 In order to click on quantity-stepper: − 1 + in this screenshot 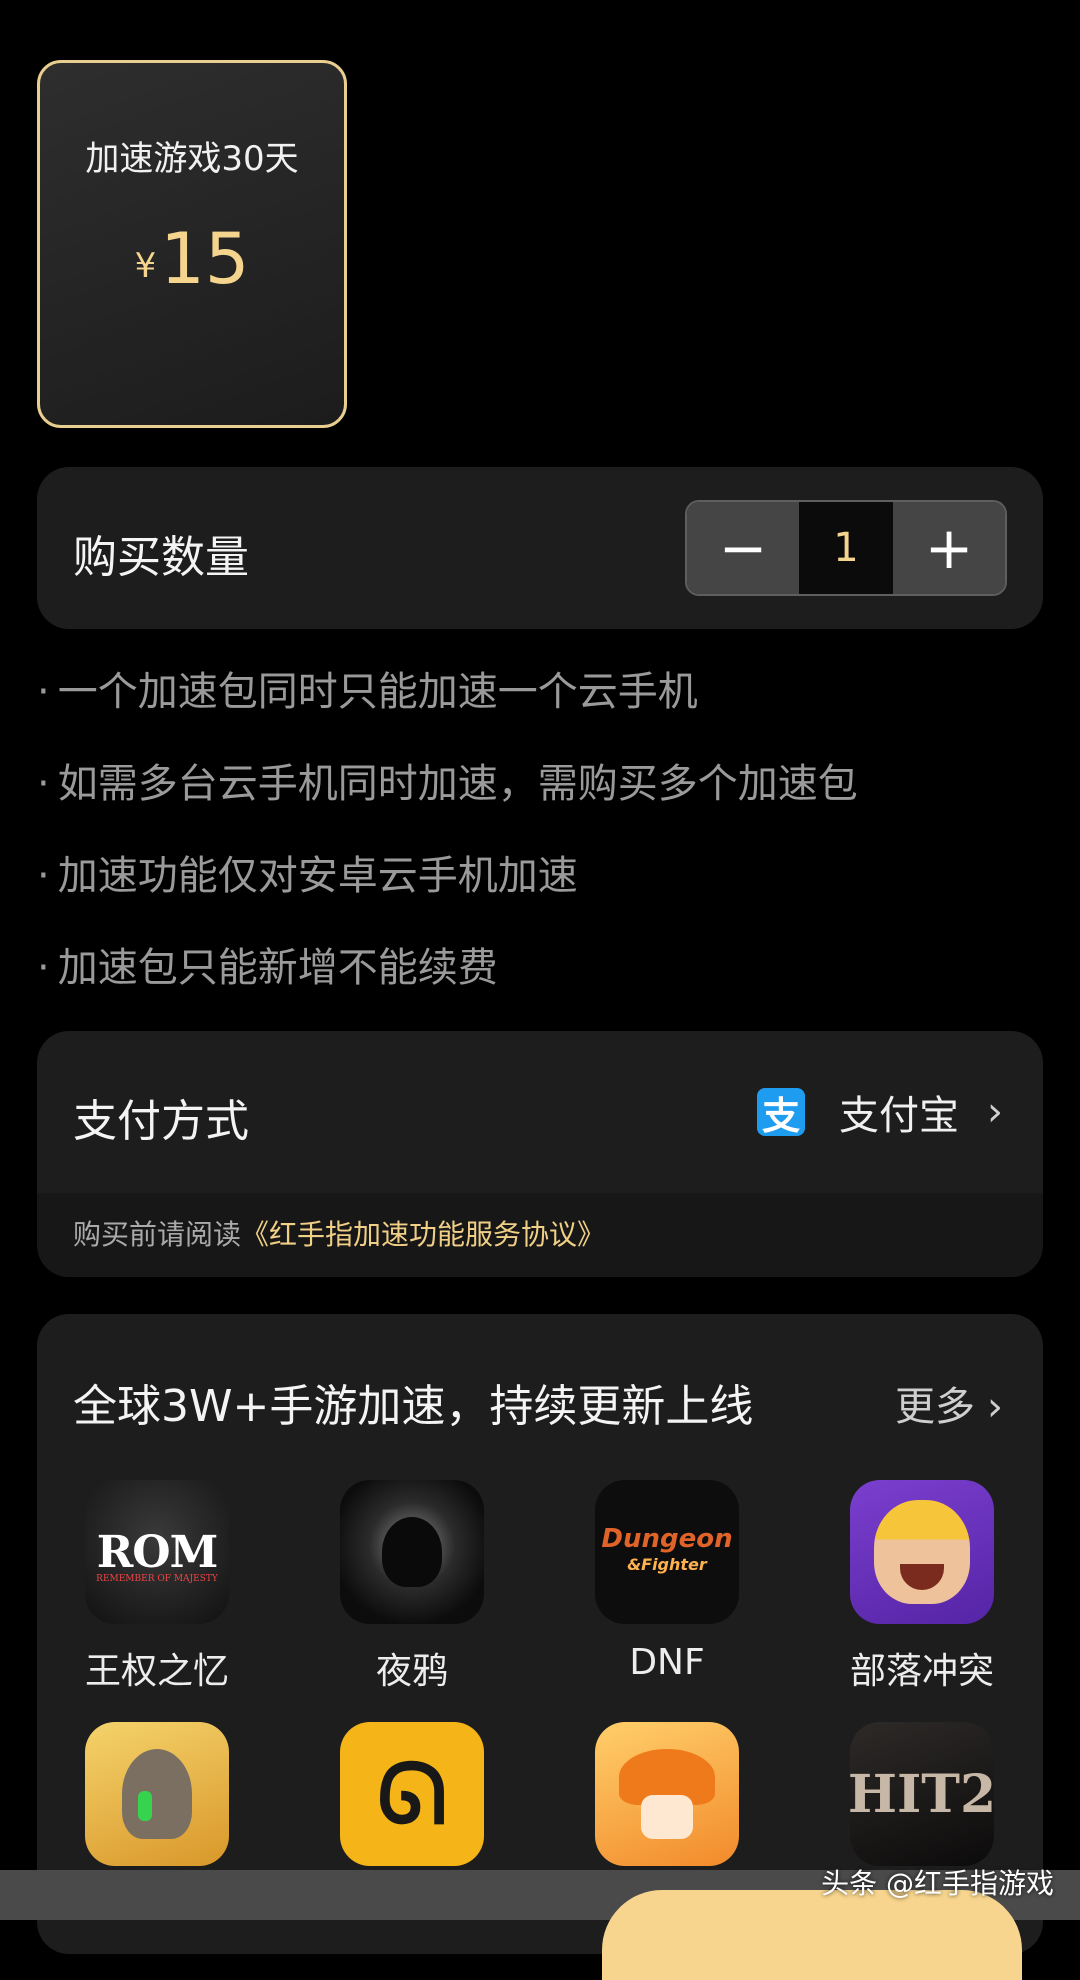, I will do `click(846, 548)`.